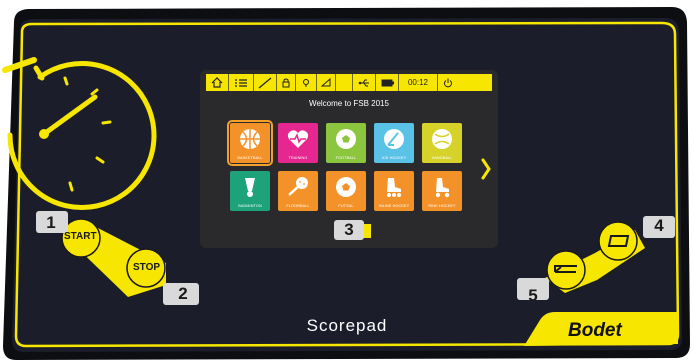 The width and height of the screenshot is (694, 363). I want to click on sport-tile-training: TRAINING, so click(298, 143).